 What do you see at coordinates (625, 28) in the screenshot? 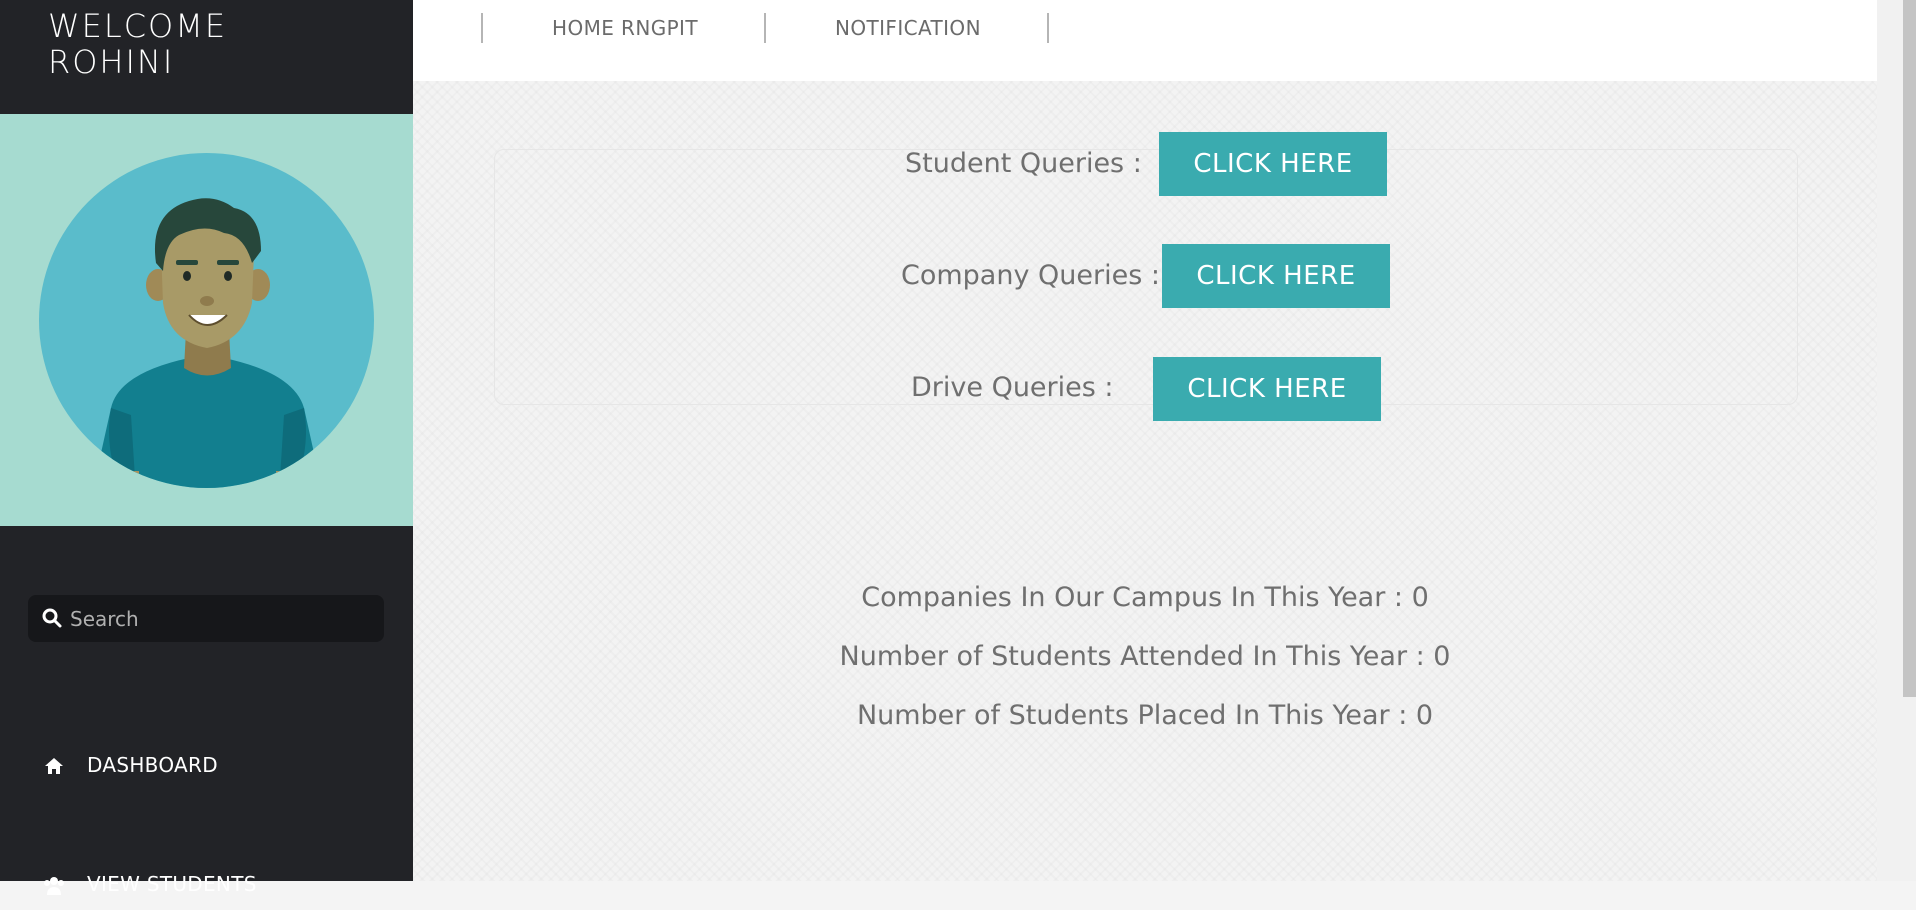
I see `nav-link-home: HOME RNGPIT` at bounding box center [625, 28].